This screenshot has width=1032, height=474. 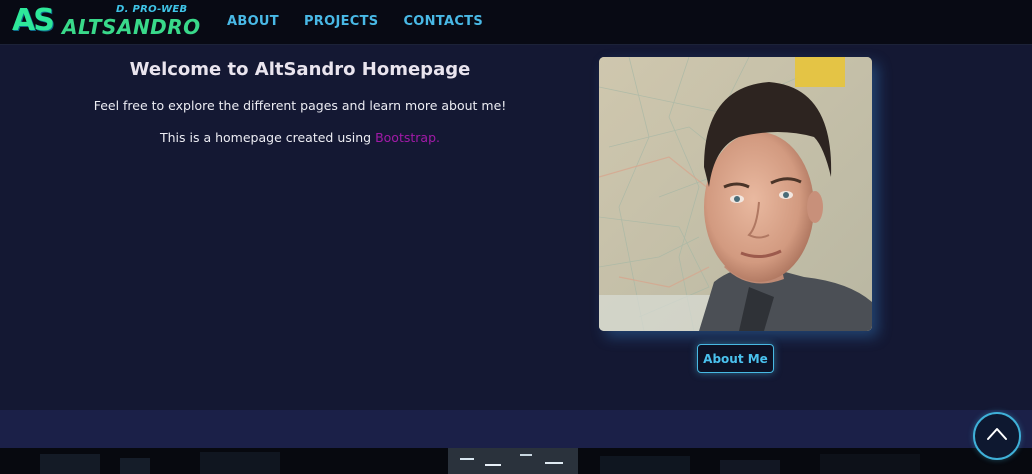 I want to click on logo: AS D. PRO-WEB ALTSANDRO, so click(x=106, y=22).